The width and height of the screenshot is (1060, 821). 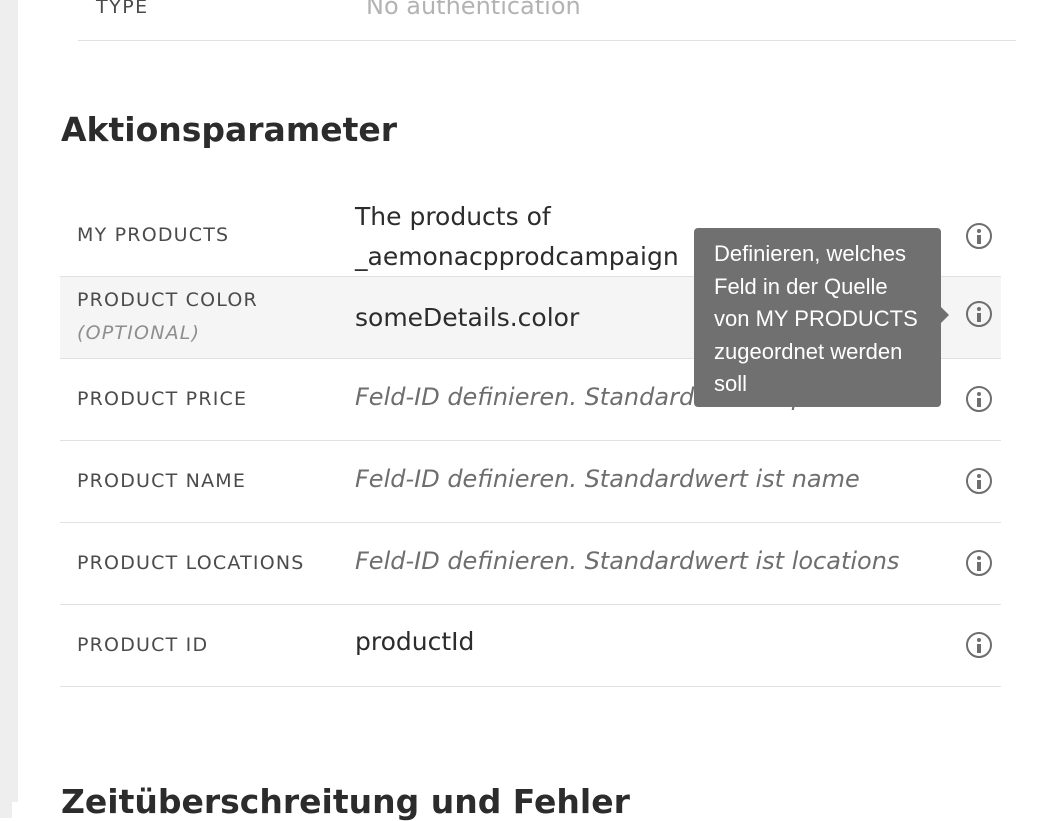 I want to click on param-value-my-products-line2: _aemonacpprodcampaign, so click(x=517, y=256).